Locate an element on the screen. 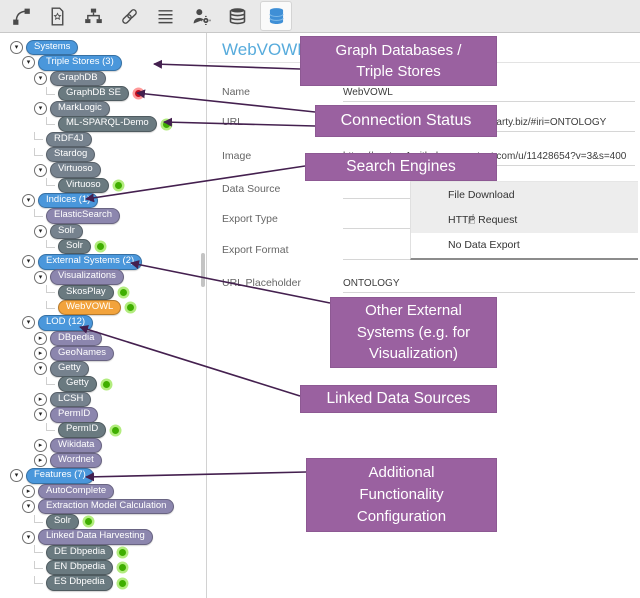 Image resolution: width=640 pixels, height=598 pixels. tree-node-triple-stores-3: ▾ Triple Stores (3) is located at coordinates (103, 63).